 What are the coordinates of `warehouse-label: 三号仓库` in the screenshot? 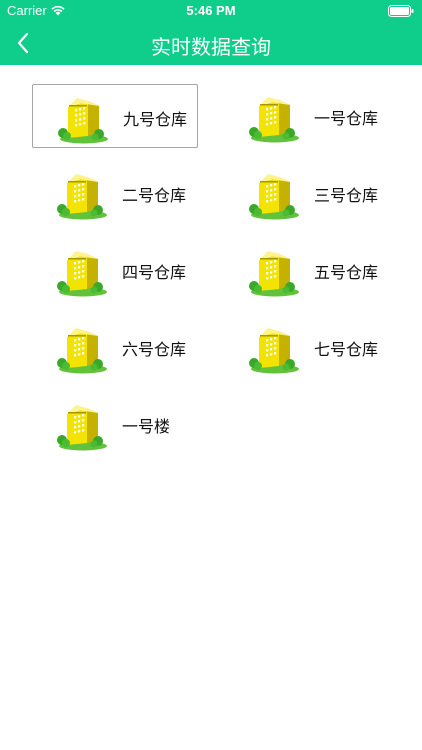 It's located at (346, 195).